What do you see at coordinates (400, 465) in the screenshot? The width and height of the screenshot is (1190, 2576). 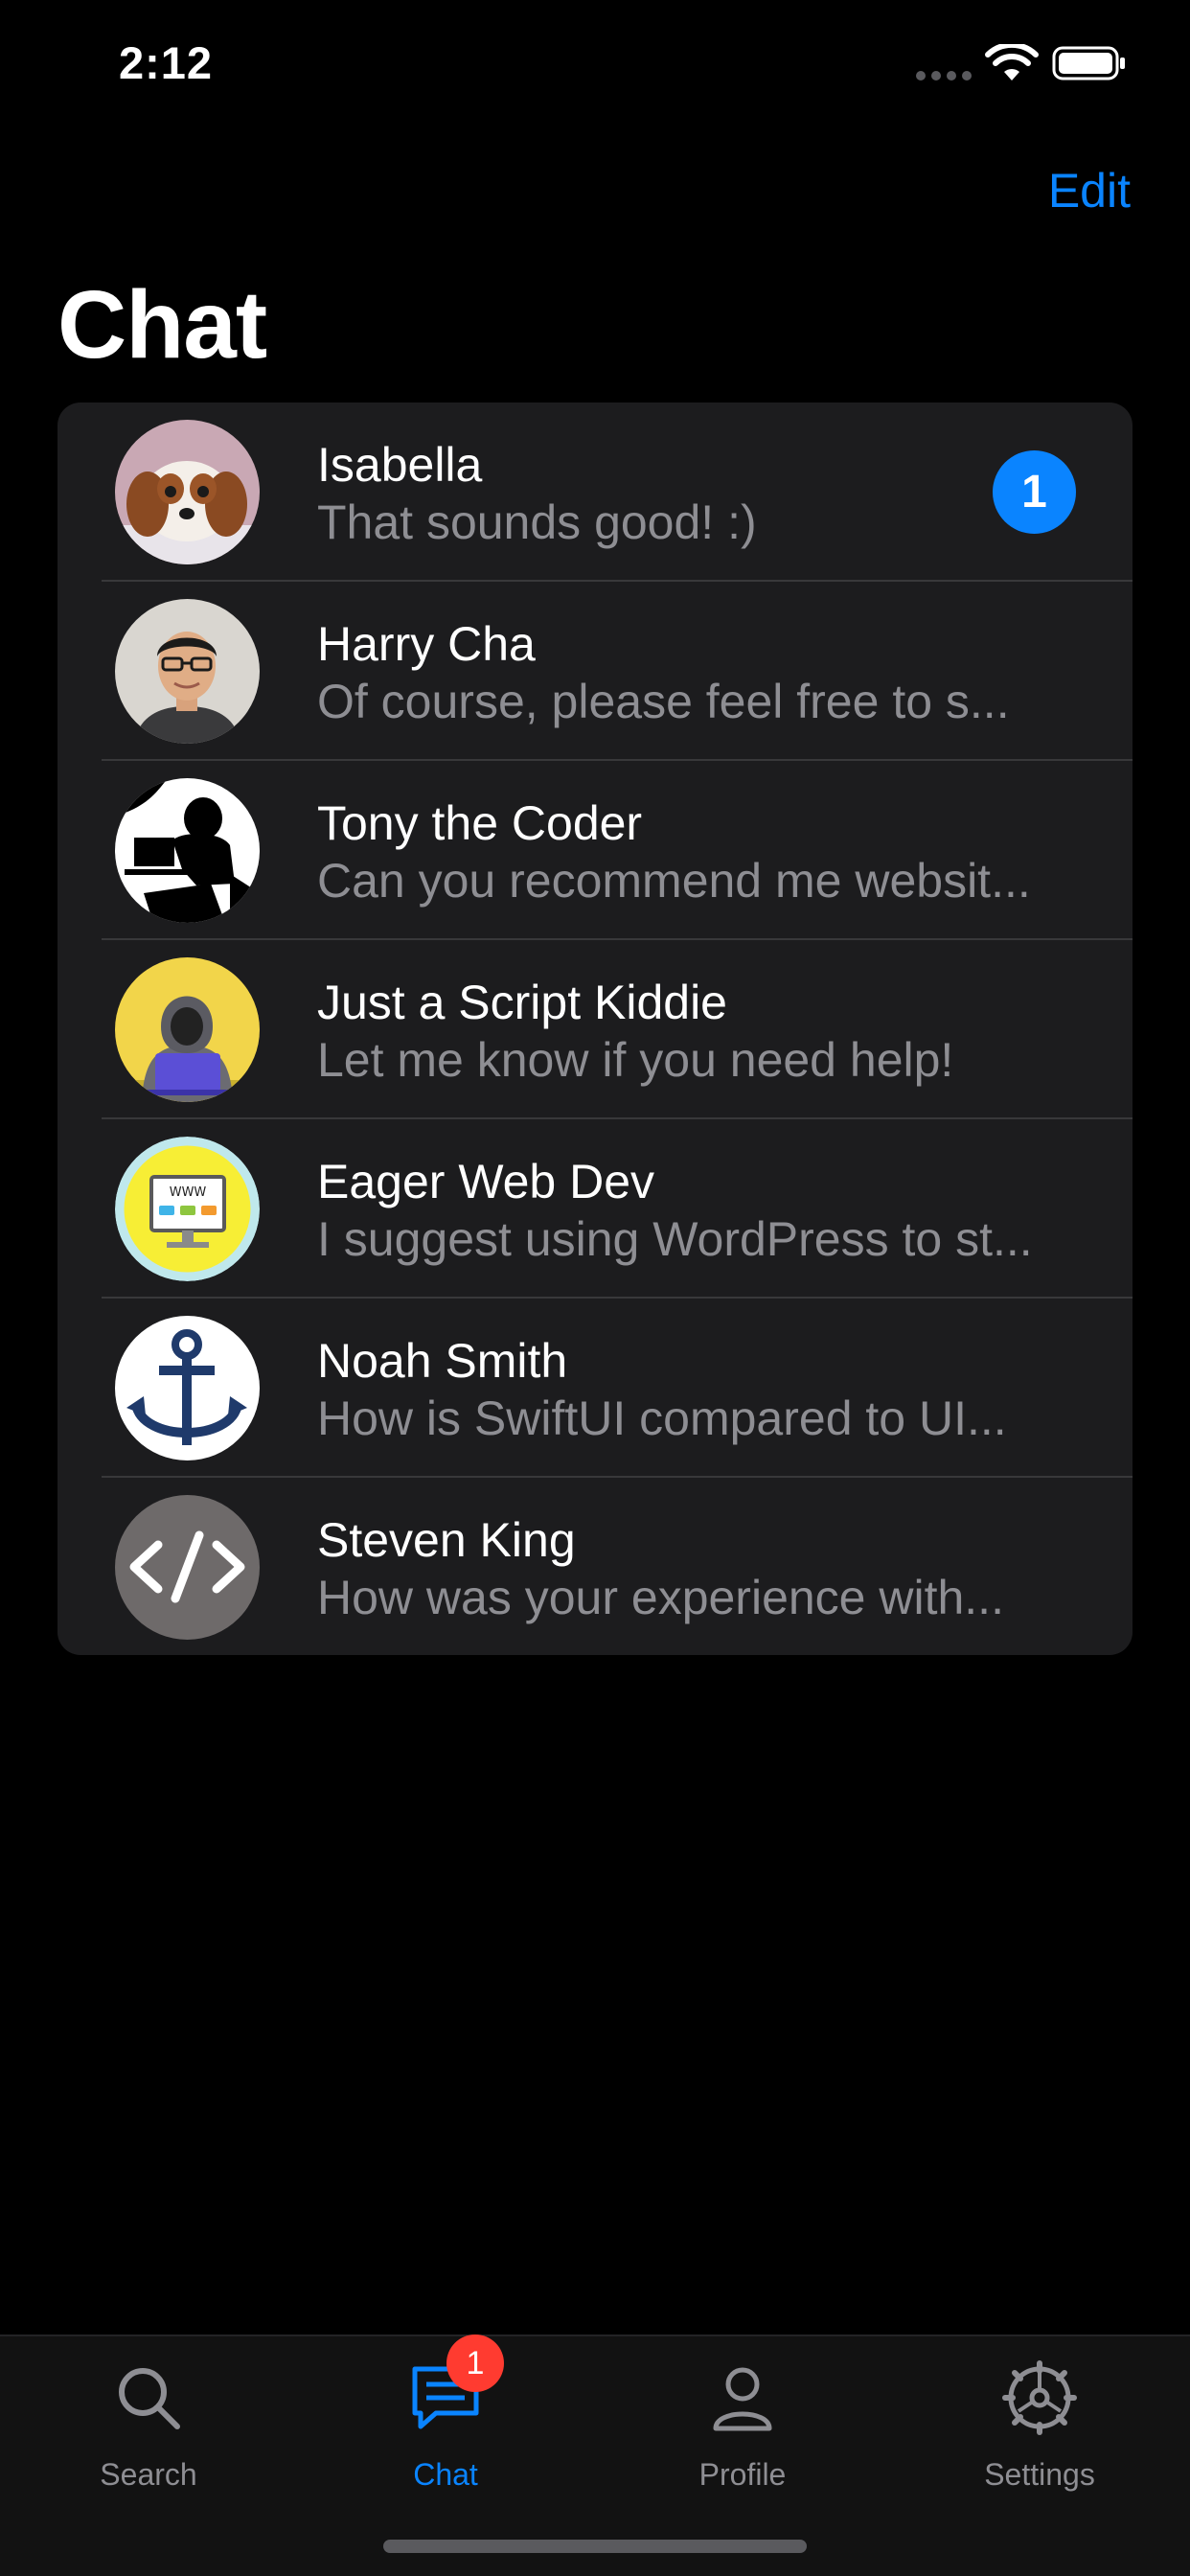 I see `chat-name: Isabella` at bounding box center [400, 465].